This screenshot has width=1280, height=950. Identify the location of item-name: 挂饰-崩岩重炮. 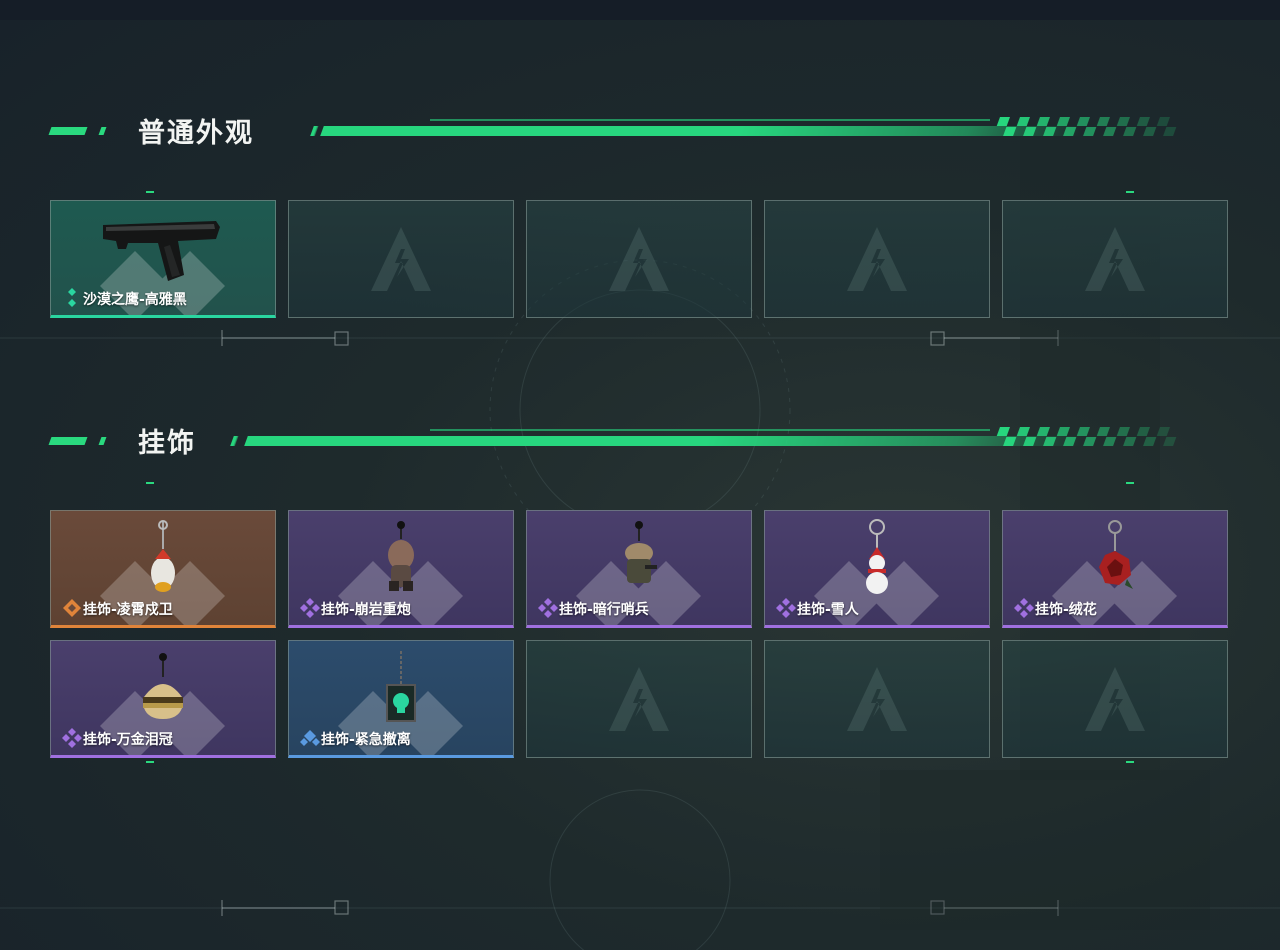
(366, 610).